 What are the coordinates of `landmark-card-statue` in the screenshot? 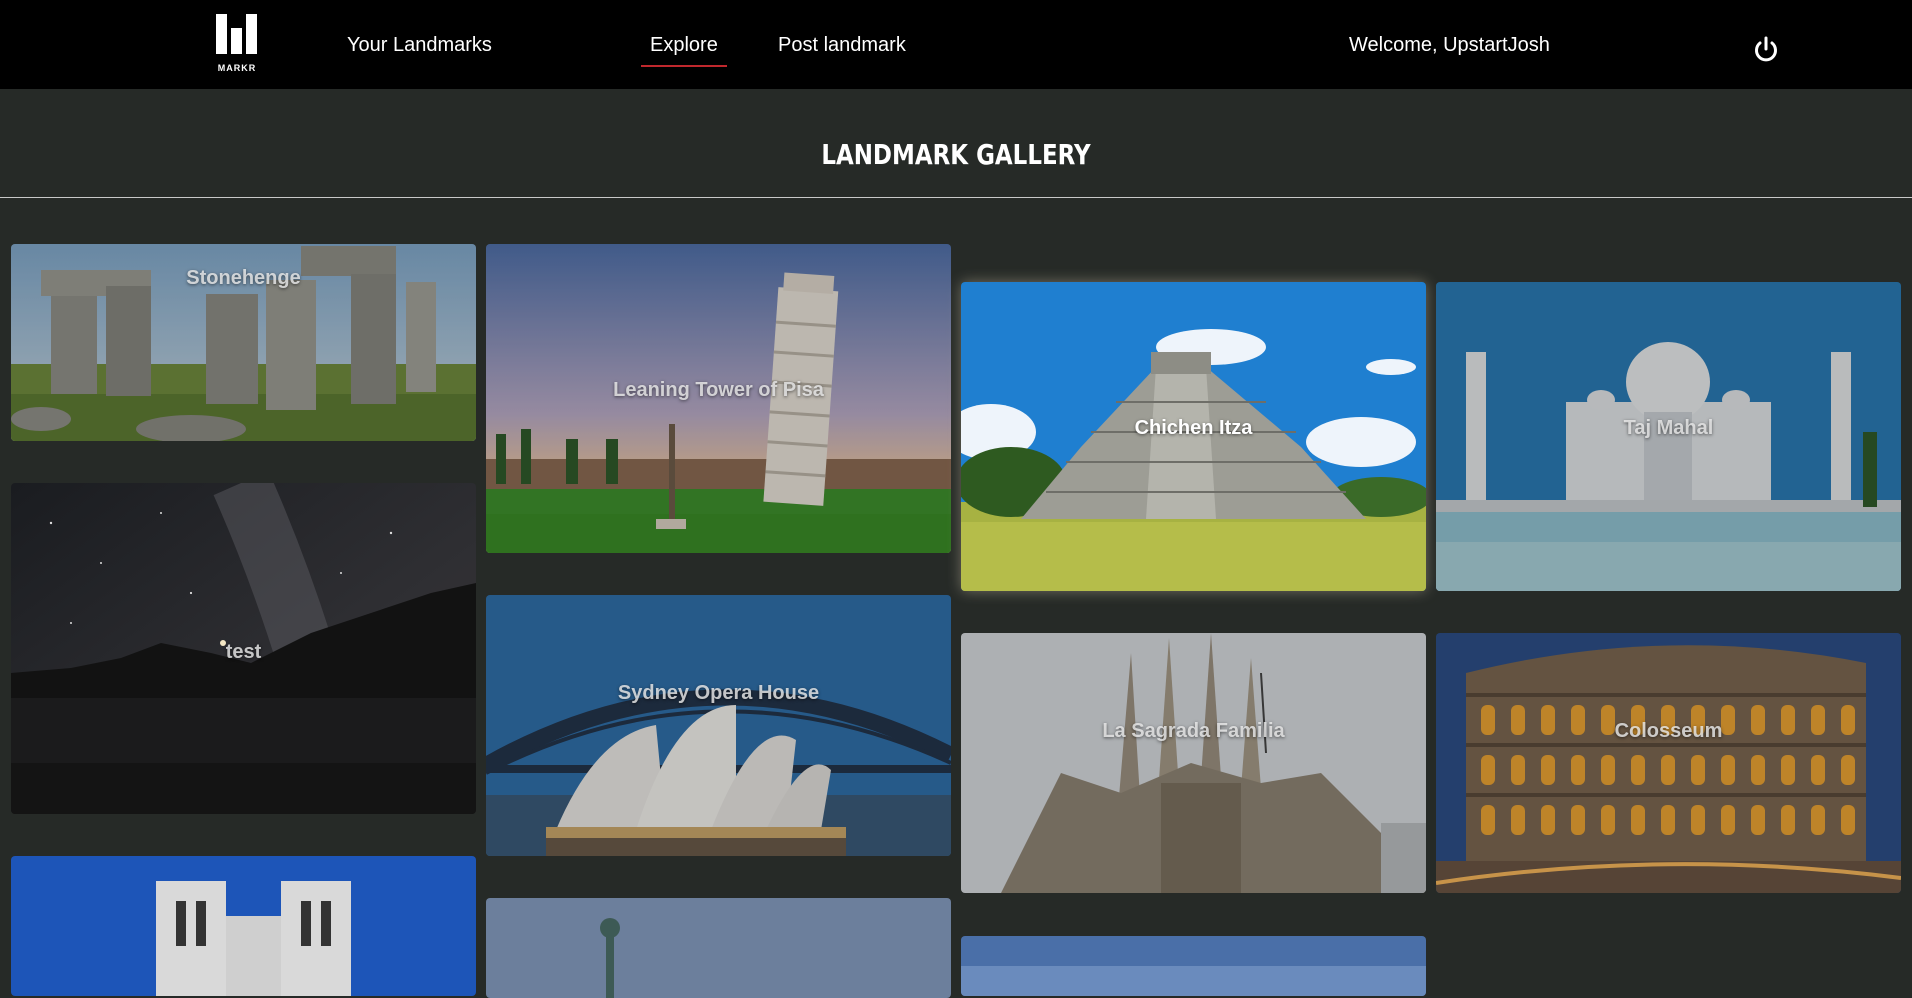 It's located at (718, 948).